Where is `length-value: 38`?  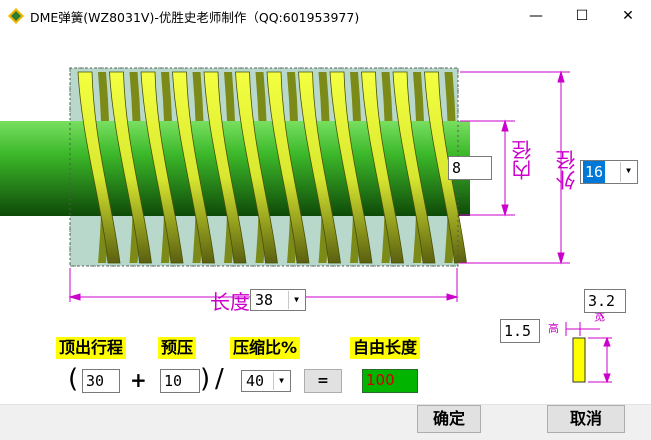 length-value: 38 is located at coordinates (264, 300).